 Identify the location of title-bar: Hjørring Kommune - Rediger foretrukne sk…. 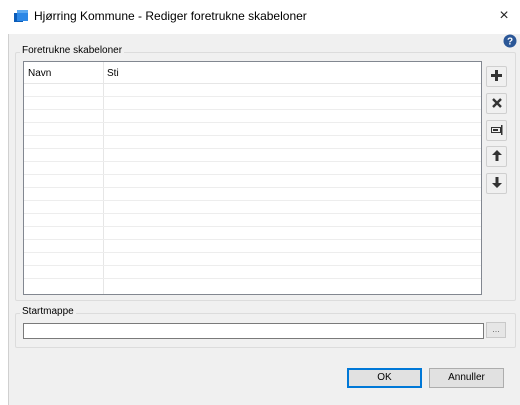
(260, 17).